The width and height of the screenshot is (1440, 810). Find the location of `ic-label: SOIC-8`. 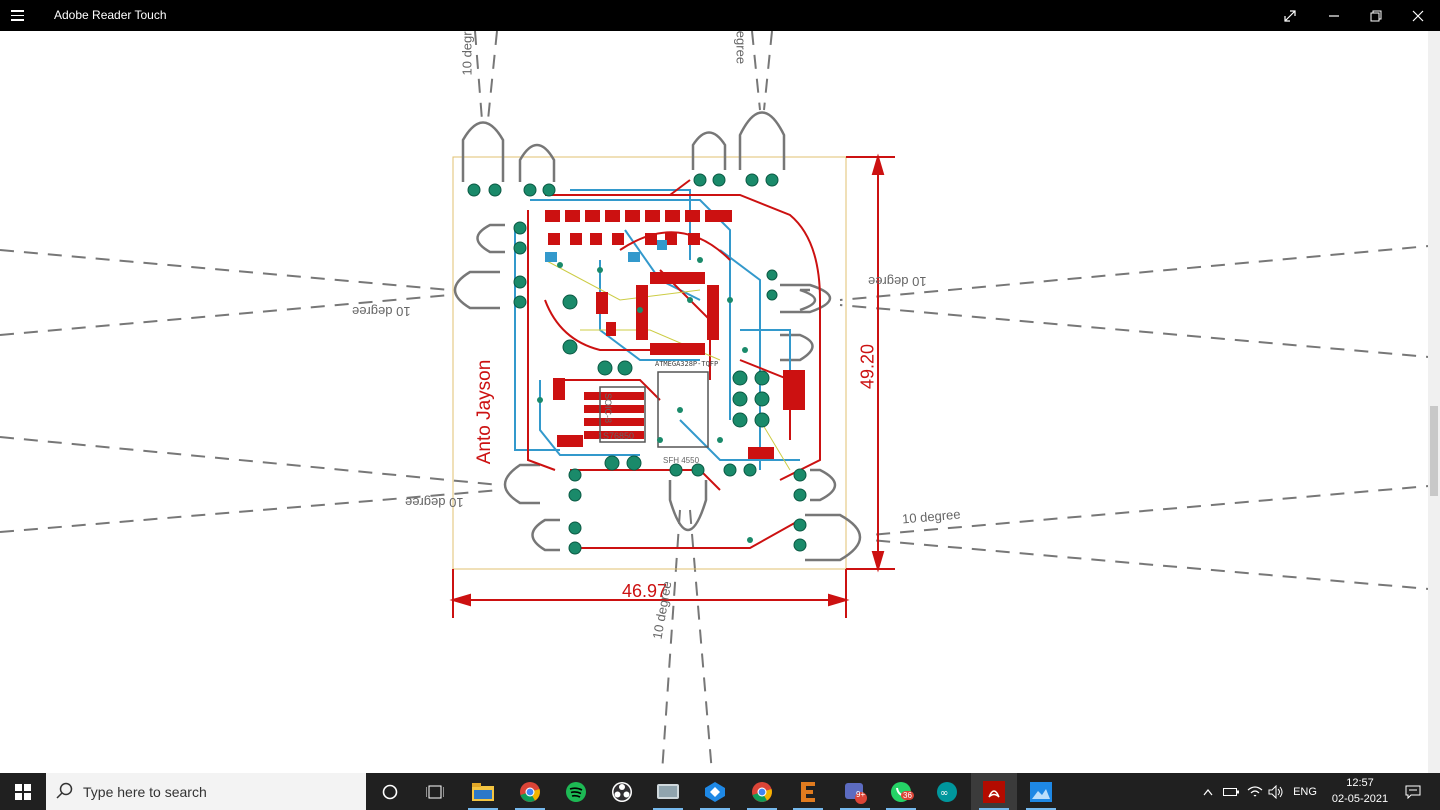

ic-label: SOIC-8 is located at coordinates (608, 408).